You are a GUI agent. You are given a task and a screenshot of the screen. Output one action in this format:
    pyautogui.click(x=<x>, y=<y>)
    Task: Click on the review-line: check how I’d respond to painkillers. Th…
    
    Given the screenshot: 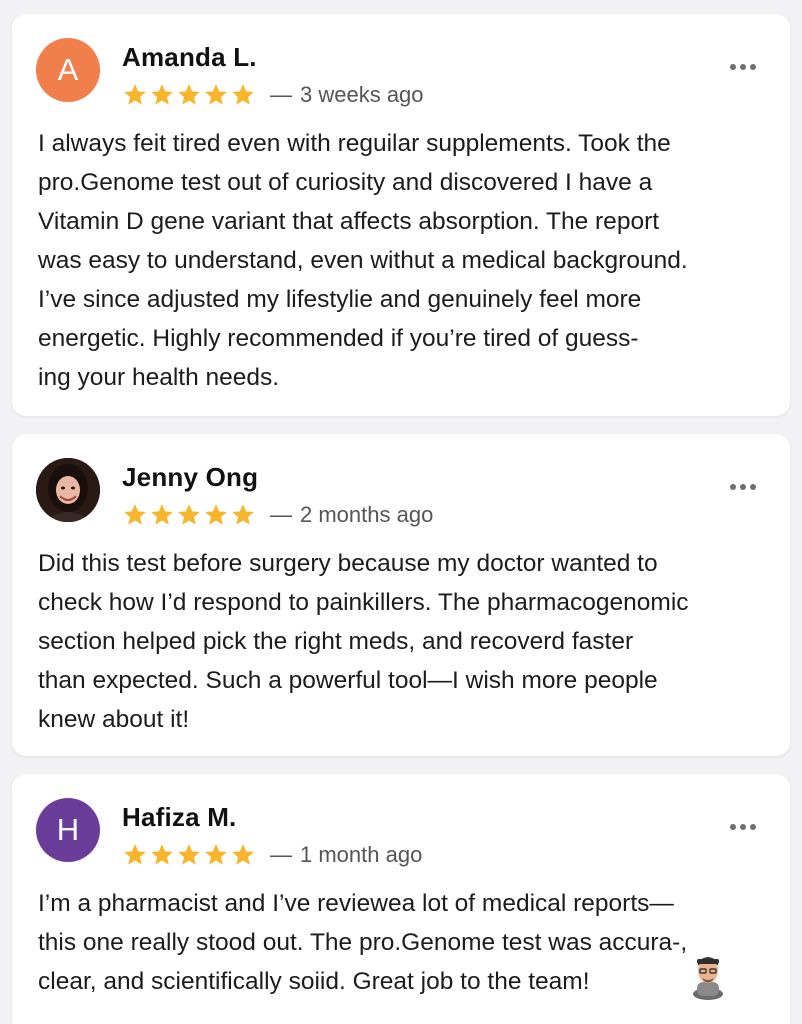 What is the action you would take?
    pyautogui.click(x=363, y=602)
    